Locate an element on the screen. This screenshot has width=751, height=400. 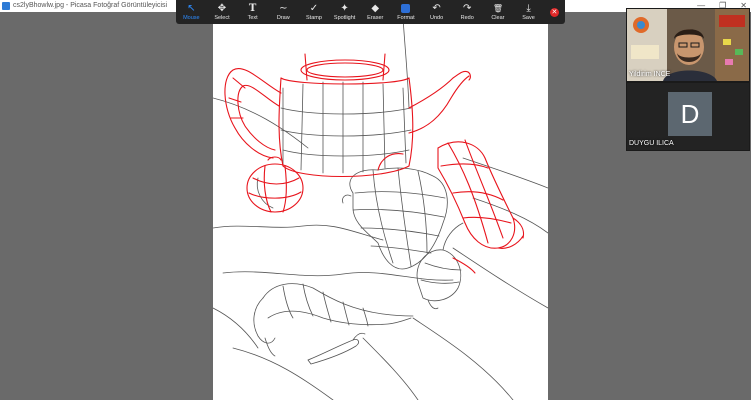
redo-icon: ↷ is located at coordinates (467, 8).